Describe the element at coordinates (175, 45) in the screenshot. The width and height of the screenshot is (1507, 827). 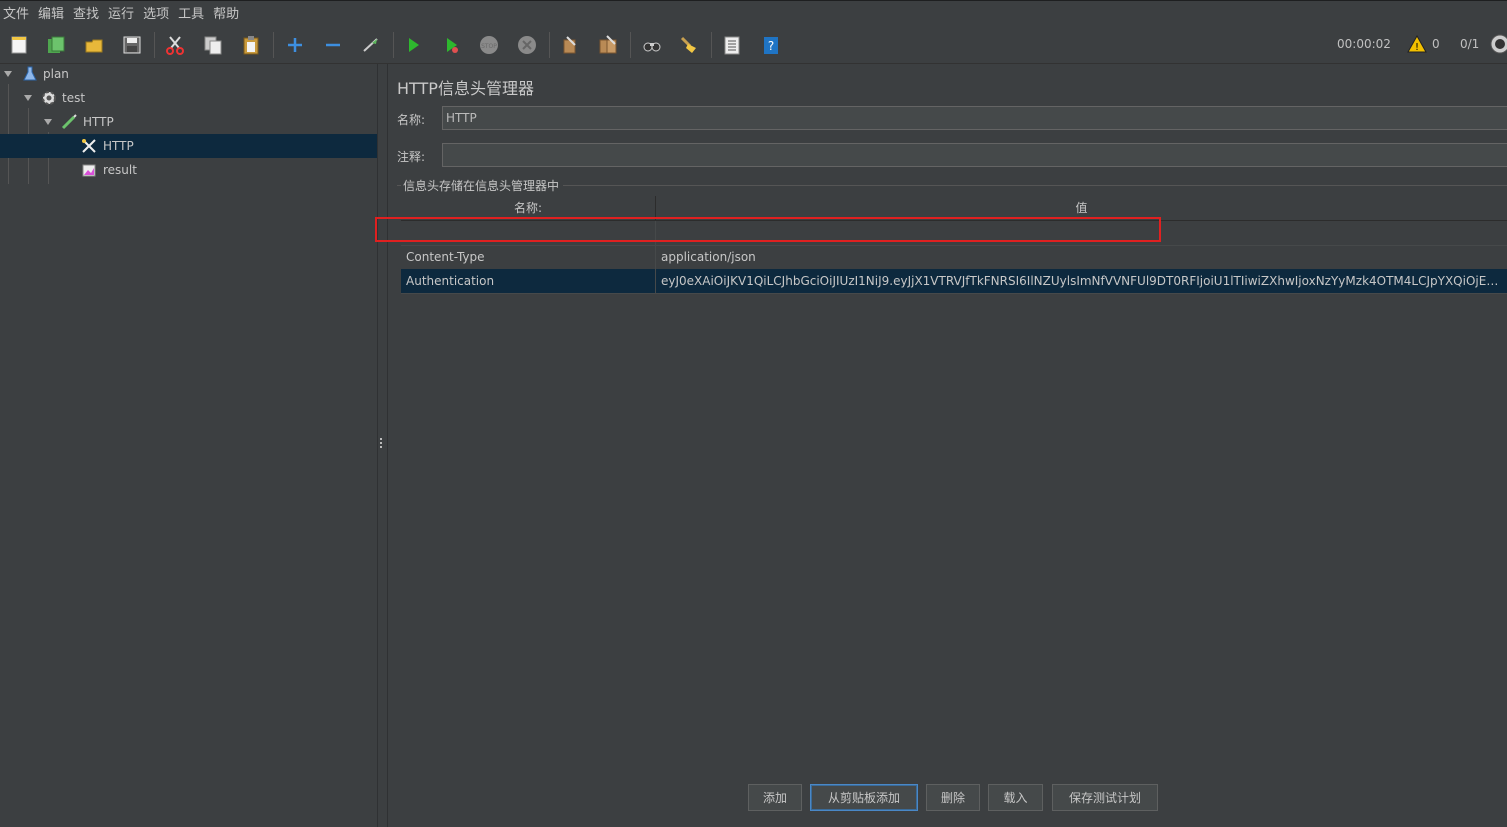
I see `cut-icon` at that location.